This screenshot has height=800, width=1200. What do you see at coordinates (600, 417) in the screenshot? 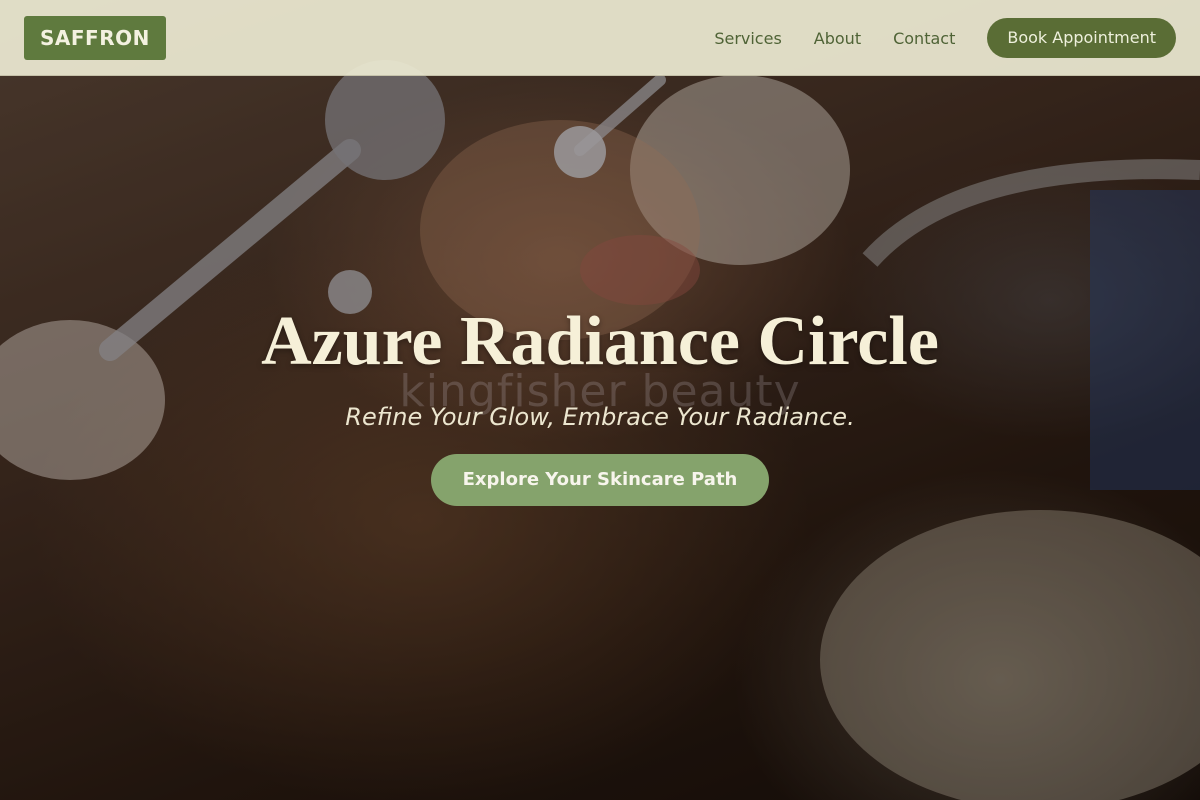
I see `hero-tagline: Refine Your Glow, Embrace Your Radiance.` at bounding box center [600, 417].